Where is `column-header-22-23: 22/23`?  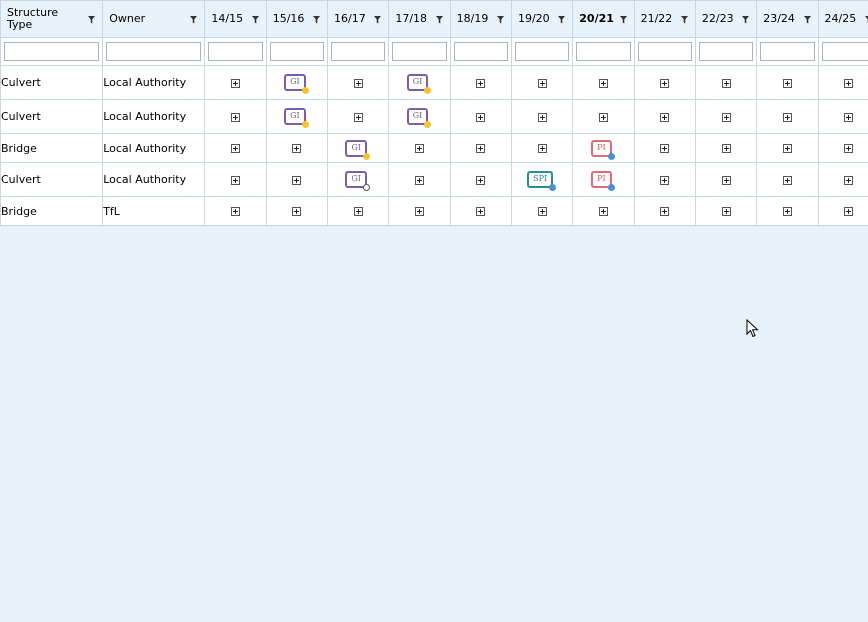
column-header-22-23: 22/23 is located at coordinates (726, 19).